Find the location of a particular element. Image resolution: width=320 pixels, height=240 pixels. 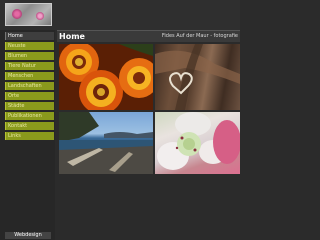

nav-item-kontakt: Kontakt is located at coordinates (29, 126).